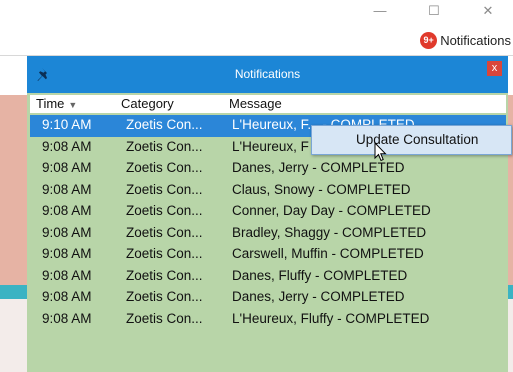  I want to click on cell-message: Conner, Day Day - COMPLETED, so click(331, 210).